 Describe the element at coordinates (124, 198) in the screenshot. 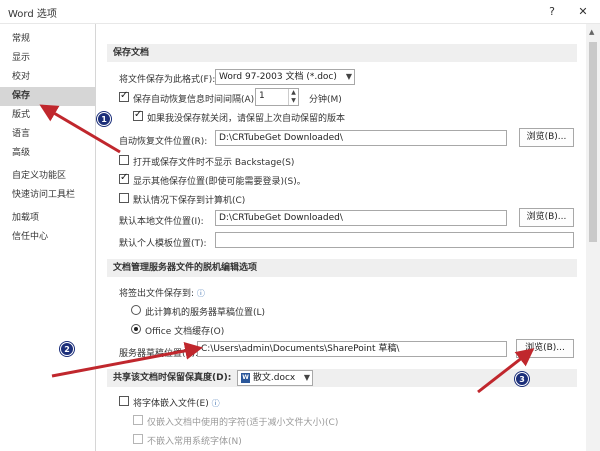

I see `save-to-computer-checkbox` at that location.